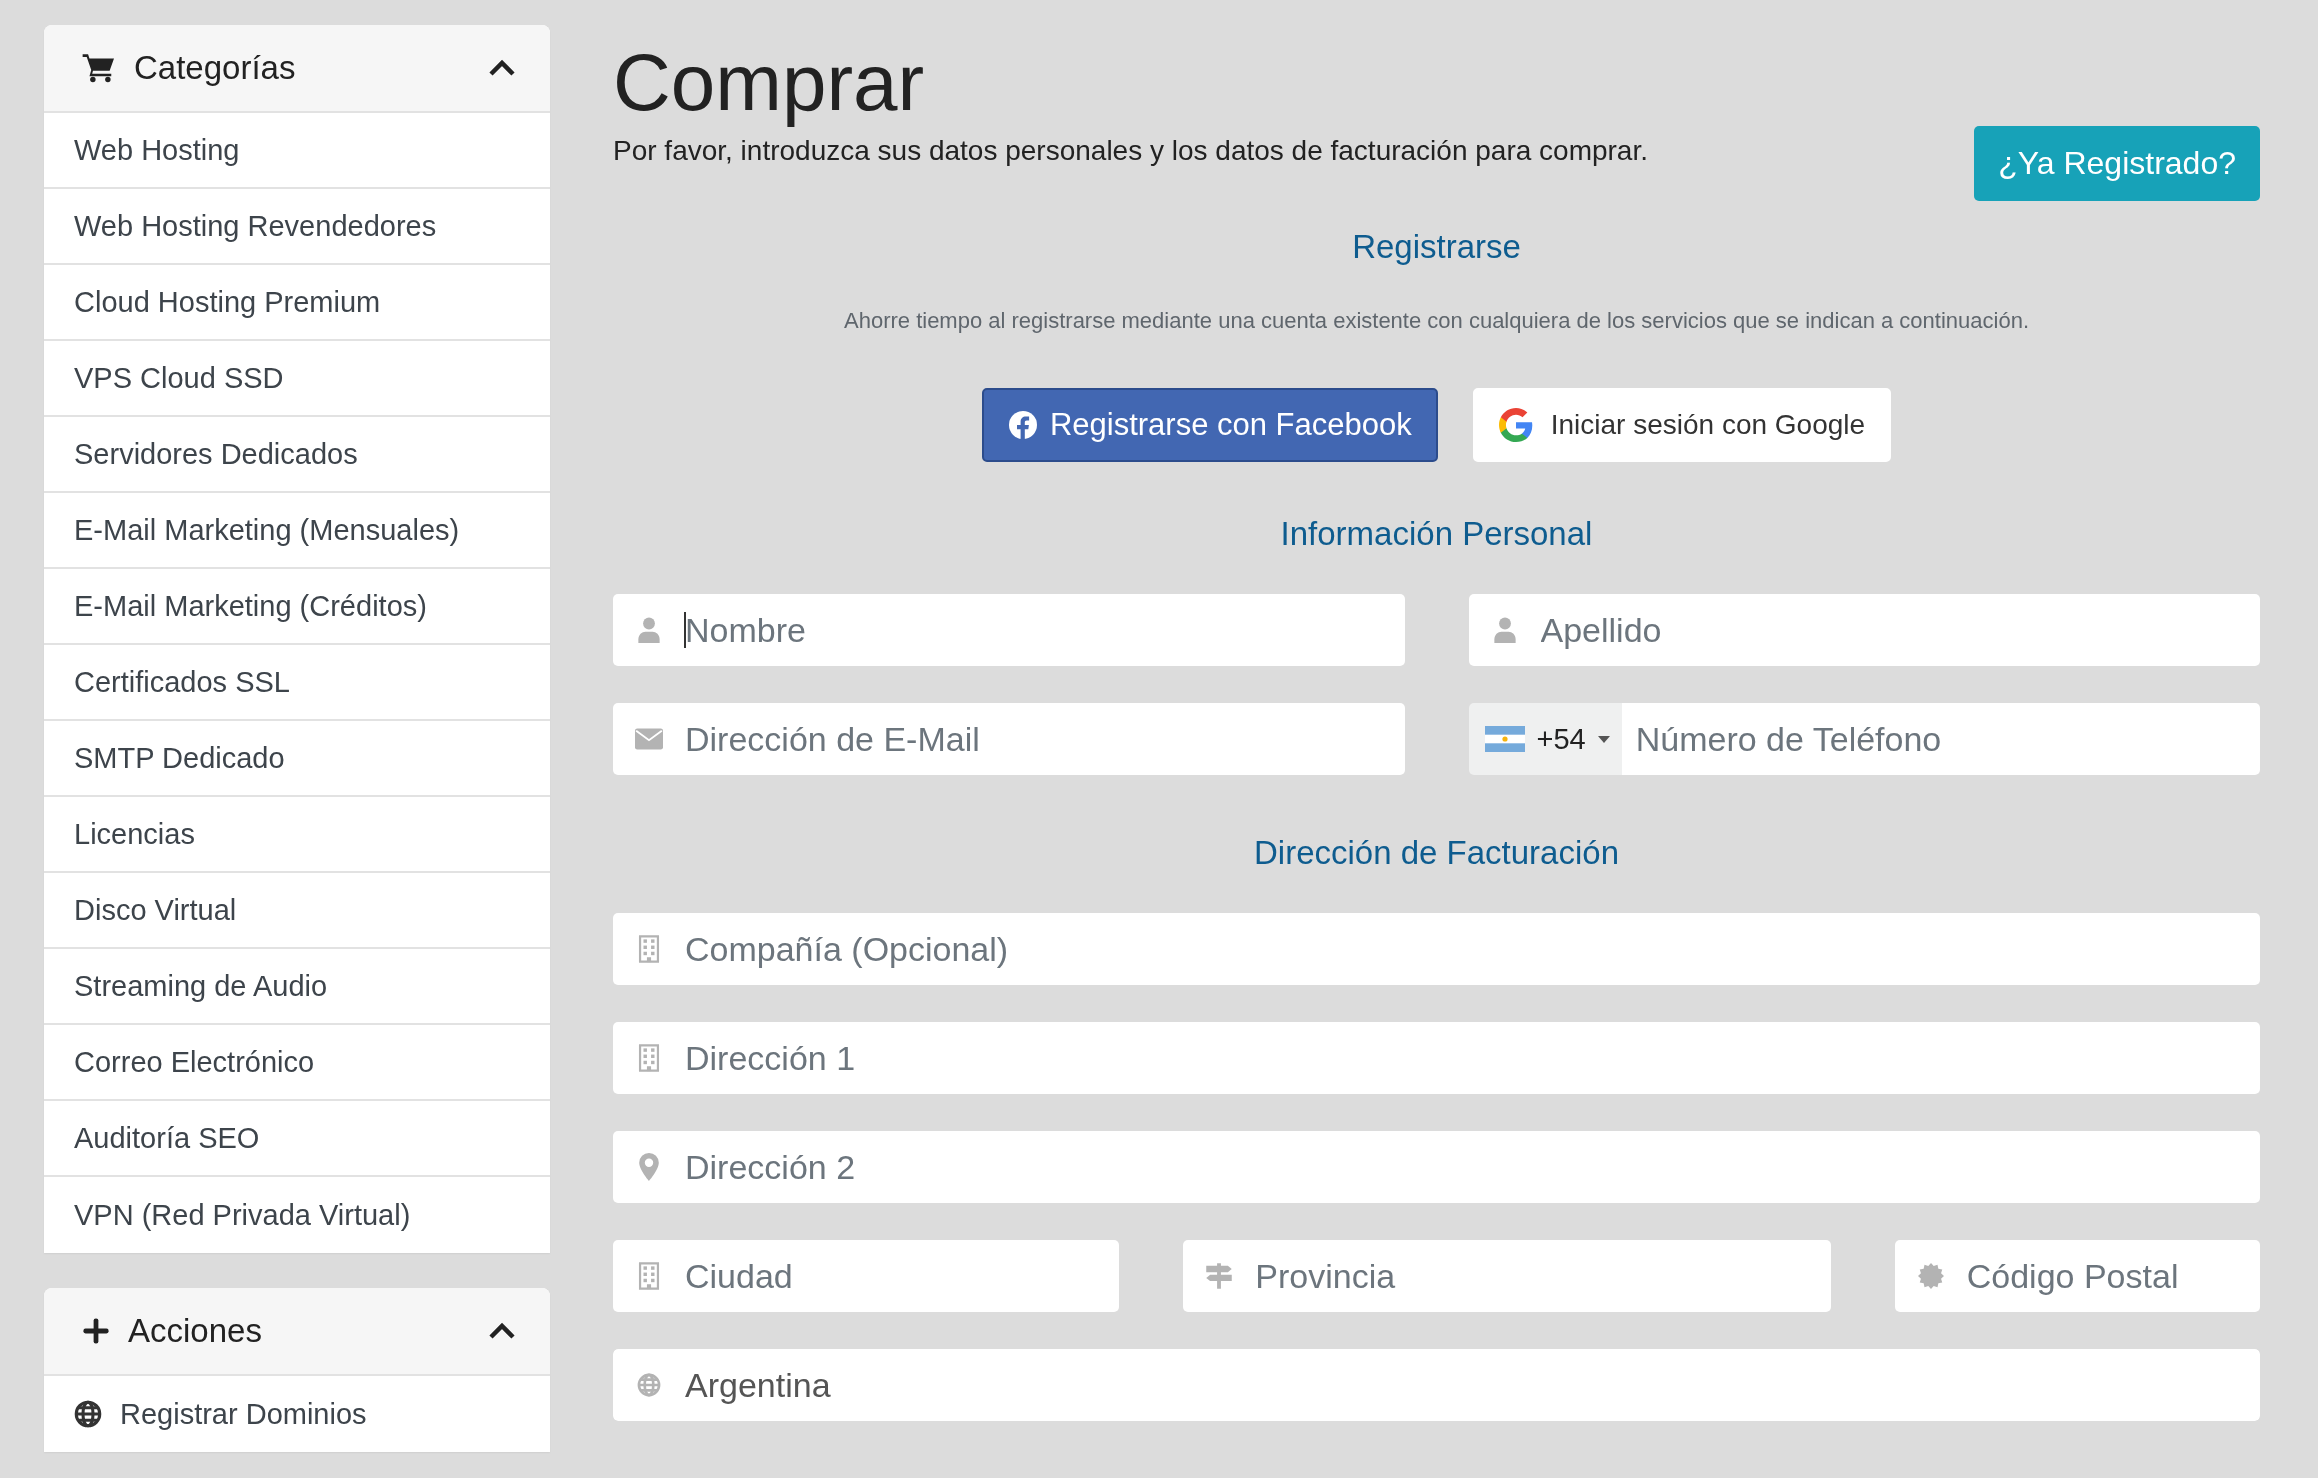 This screenshot has height=1478, width=2318. I want to click on sidebar-item: Correo Electrónico, so click(297, 1063).